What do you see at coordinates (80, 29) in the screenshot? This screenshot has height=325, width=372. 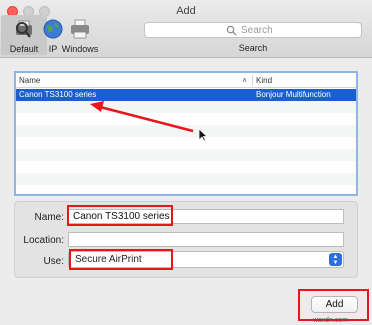 I see `windows-printer-icon` at bounding box center [80, 29].